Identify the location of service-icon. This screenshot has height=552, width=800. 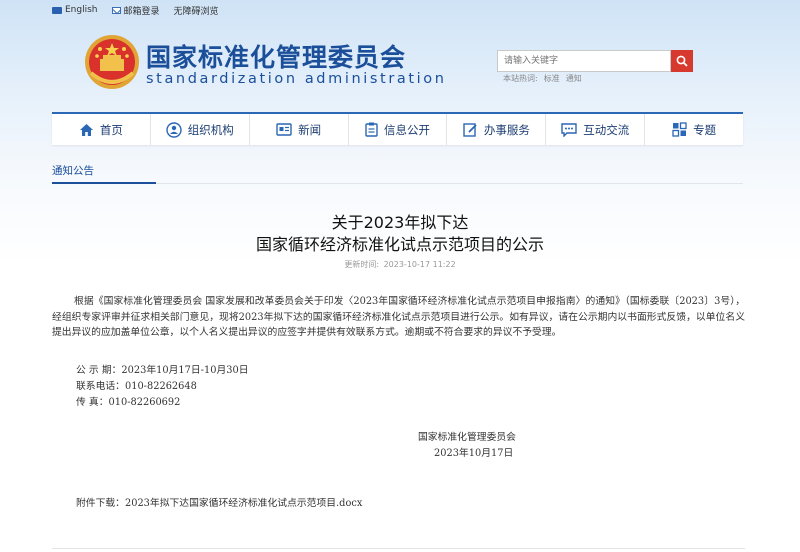
(470, 130).